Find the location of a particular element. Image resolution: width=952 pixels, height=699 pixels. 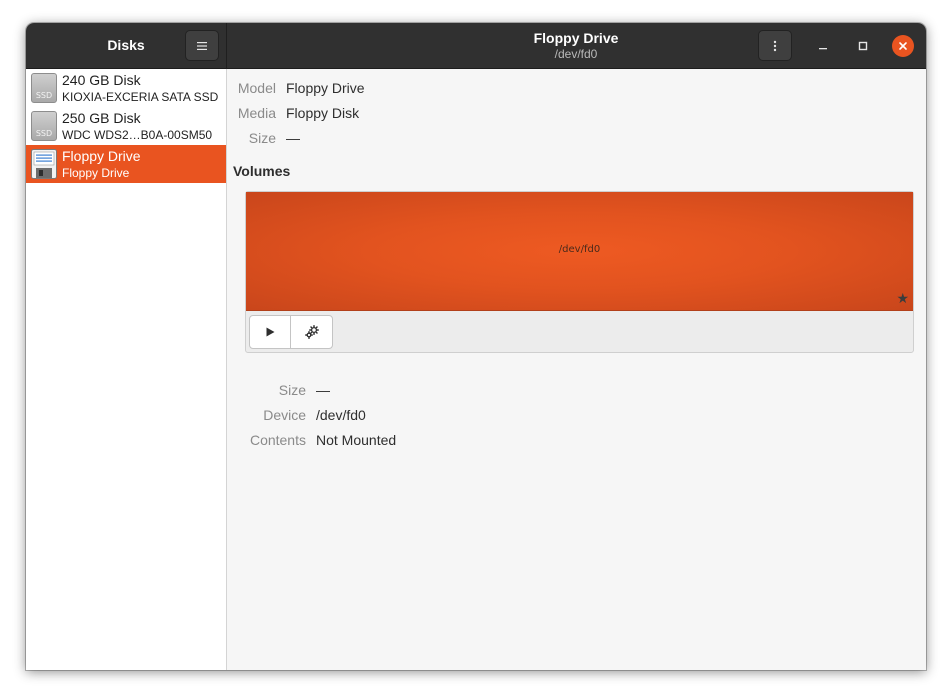

size-label: Size is located at coordinates (262, 138).